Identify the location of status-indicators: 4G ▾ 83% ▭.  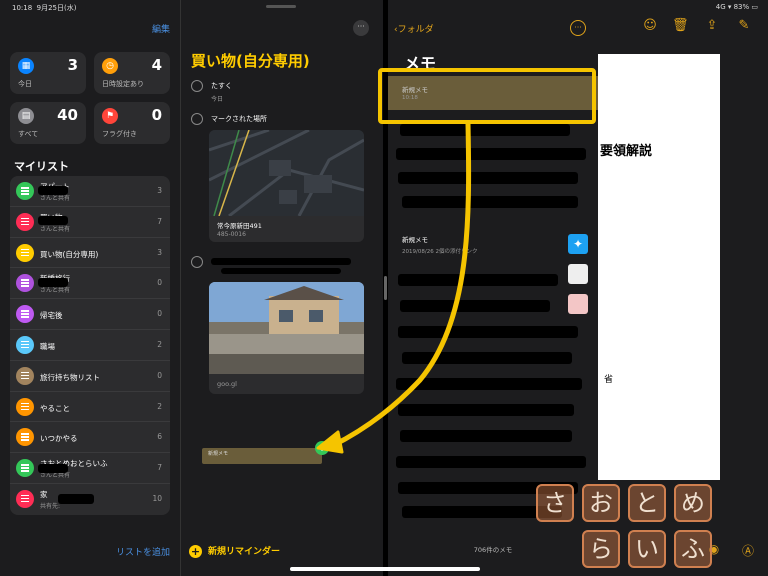
(736, 7).